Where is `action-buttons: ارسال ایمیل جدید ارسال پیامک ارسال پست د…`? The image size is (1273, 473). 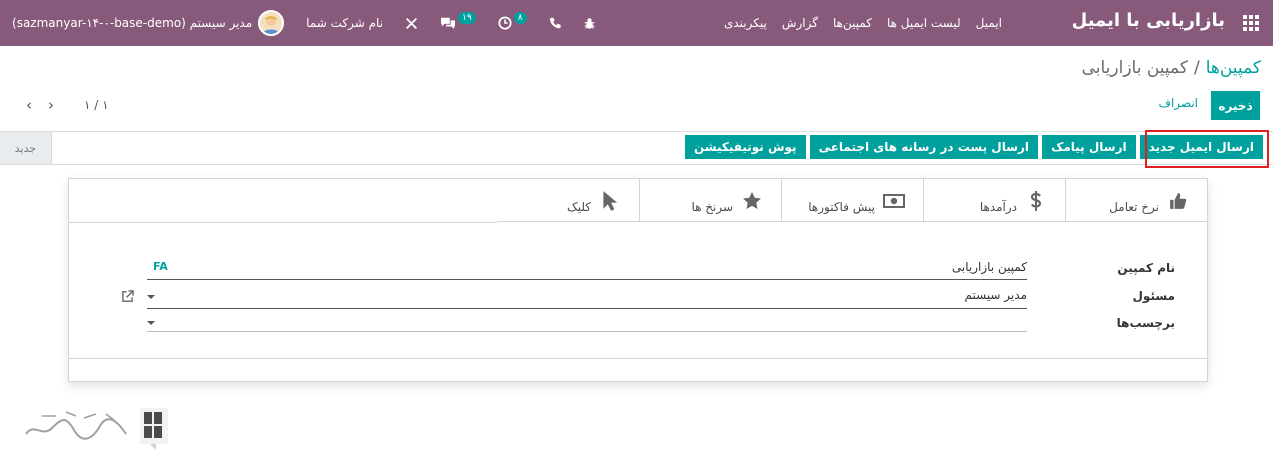 action-buttons: ارسال ایمیل جدید ارسال پیامک ارسال پست د… is located at coordinates (972, 147).